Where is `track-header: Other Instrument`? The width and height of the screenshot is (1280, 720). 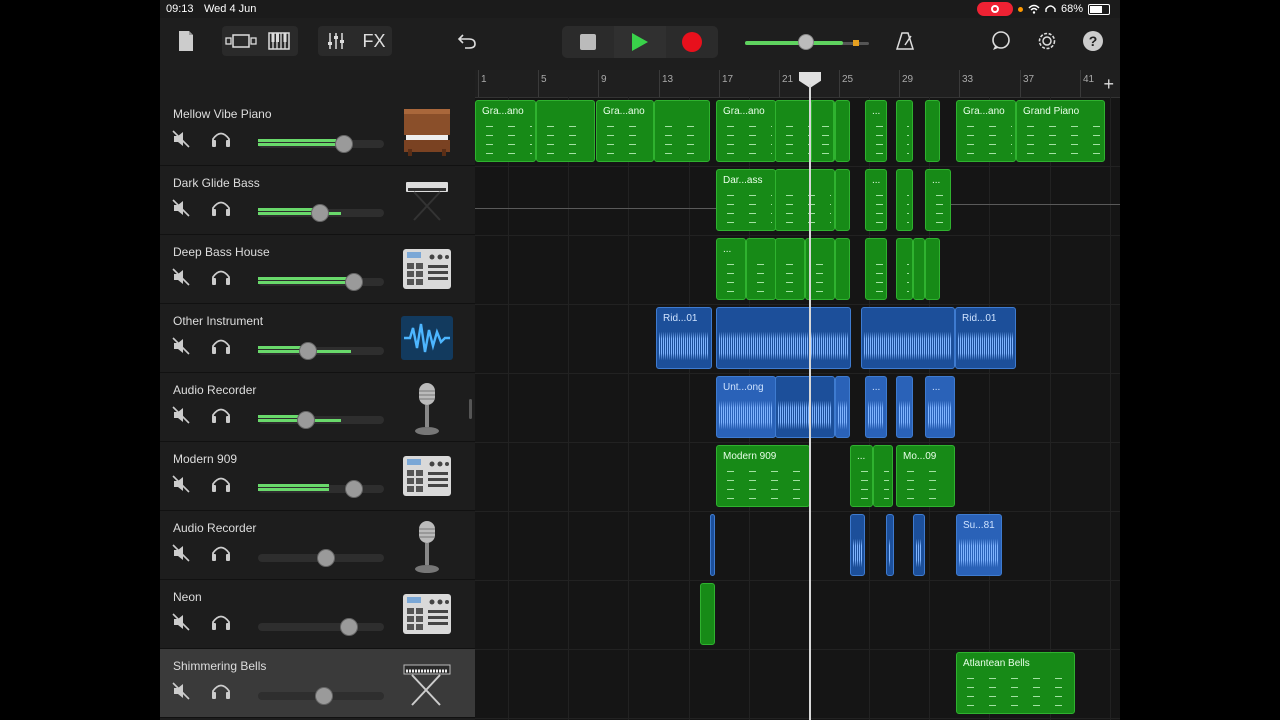
track-header: Other Instrument is located at coordinates (317, 338).